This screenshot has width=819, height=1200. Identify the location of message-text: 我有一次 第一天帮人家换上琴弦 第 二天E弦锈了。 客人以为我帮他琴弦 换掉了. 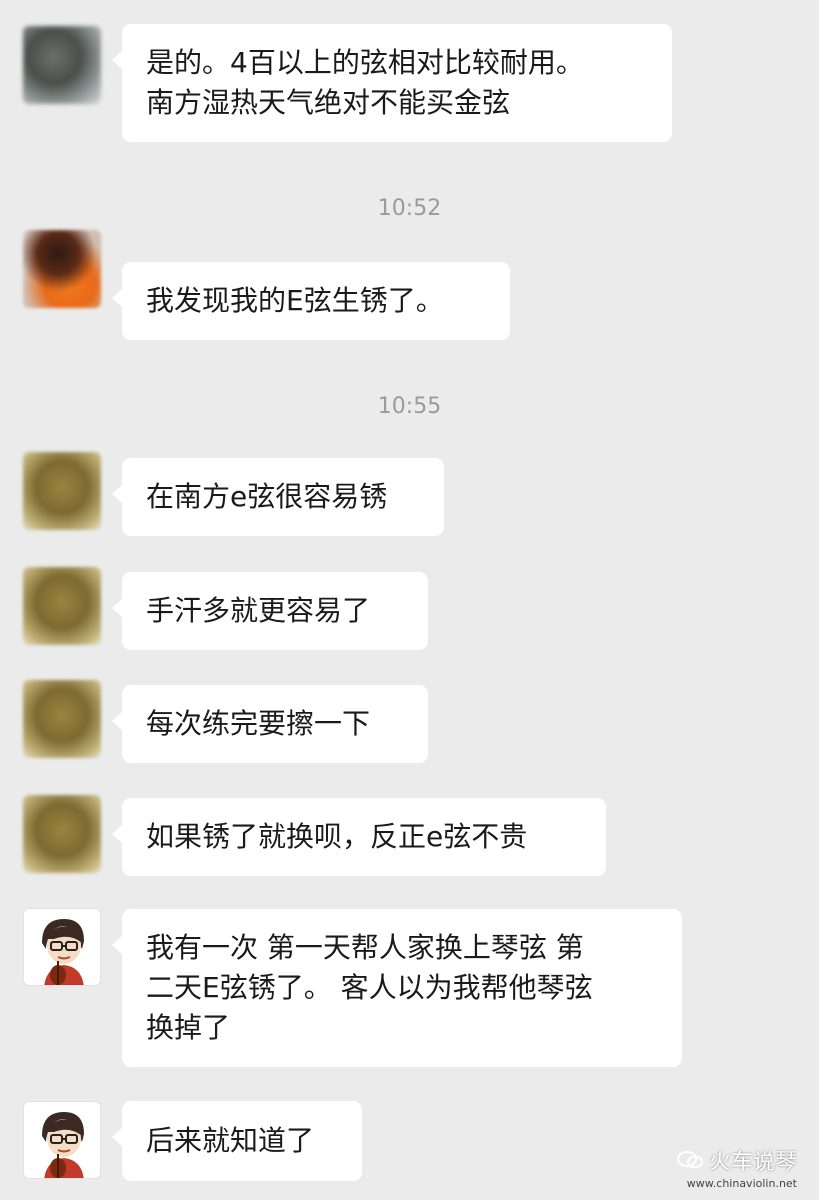
(369, 987).